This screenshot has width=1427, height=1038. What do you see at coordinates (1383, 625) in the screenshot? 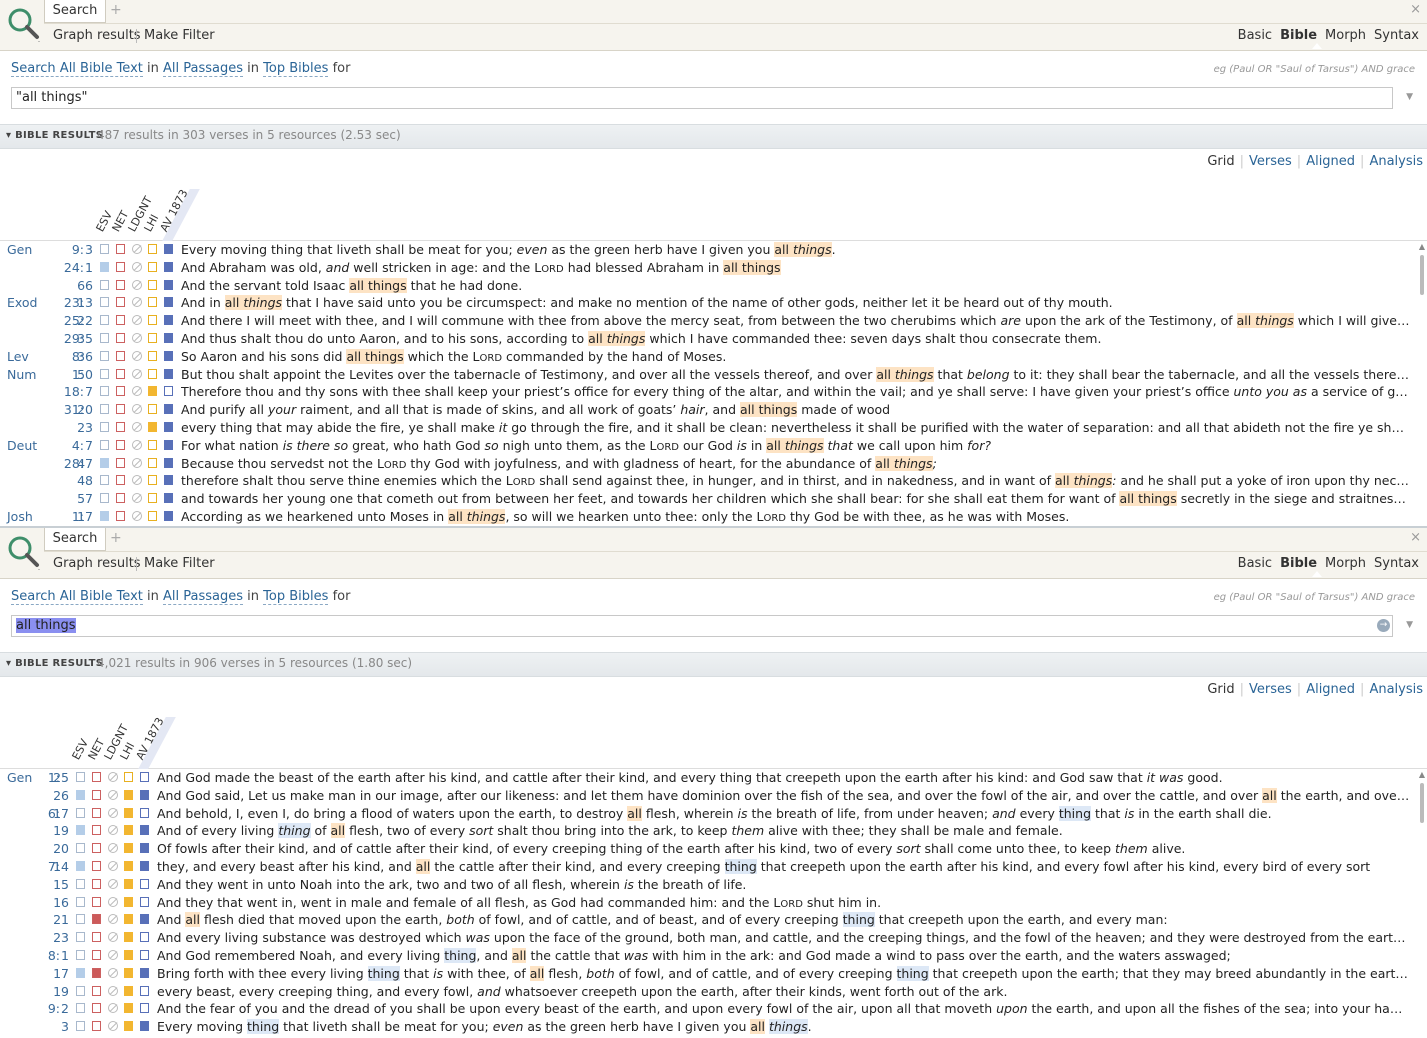
I see `go-arrow-icon: →` at bounding box center [1383, 625].